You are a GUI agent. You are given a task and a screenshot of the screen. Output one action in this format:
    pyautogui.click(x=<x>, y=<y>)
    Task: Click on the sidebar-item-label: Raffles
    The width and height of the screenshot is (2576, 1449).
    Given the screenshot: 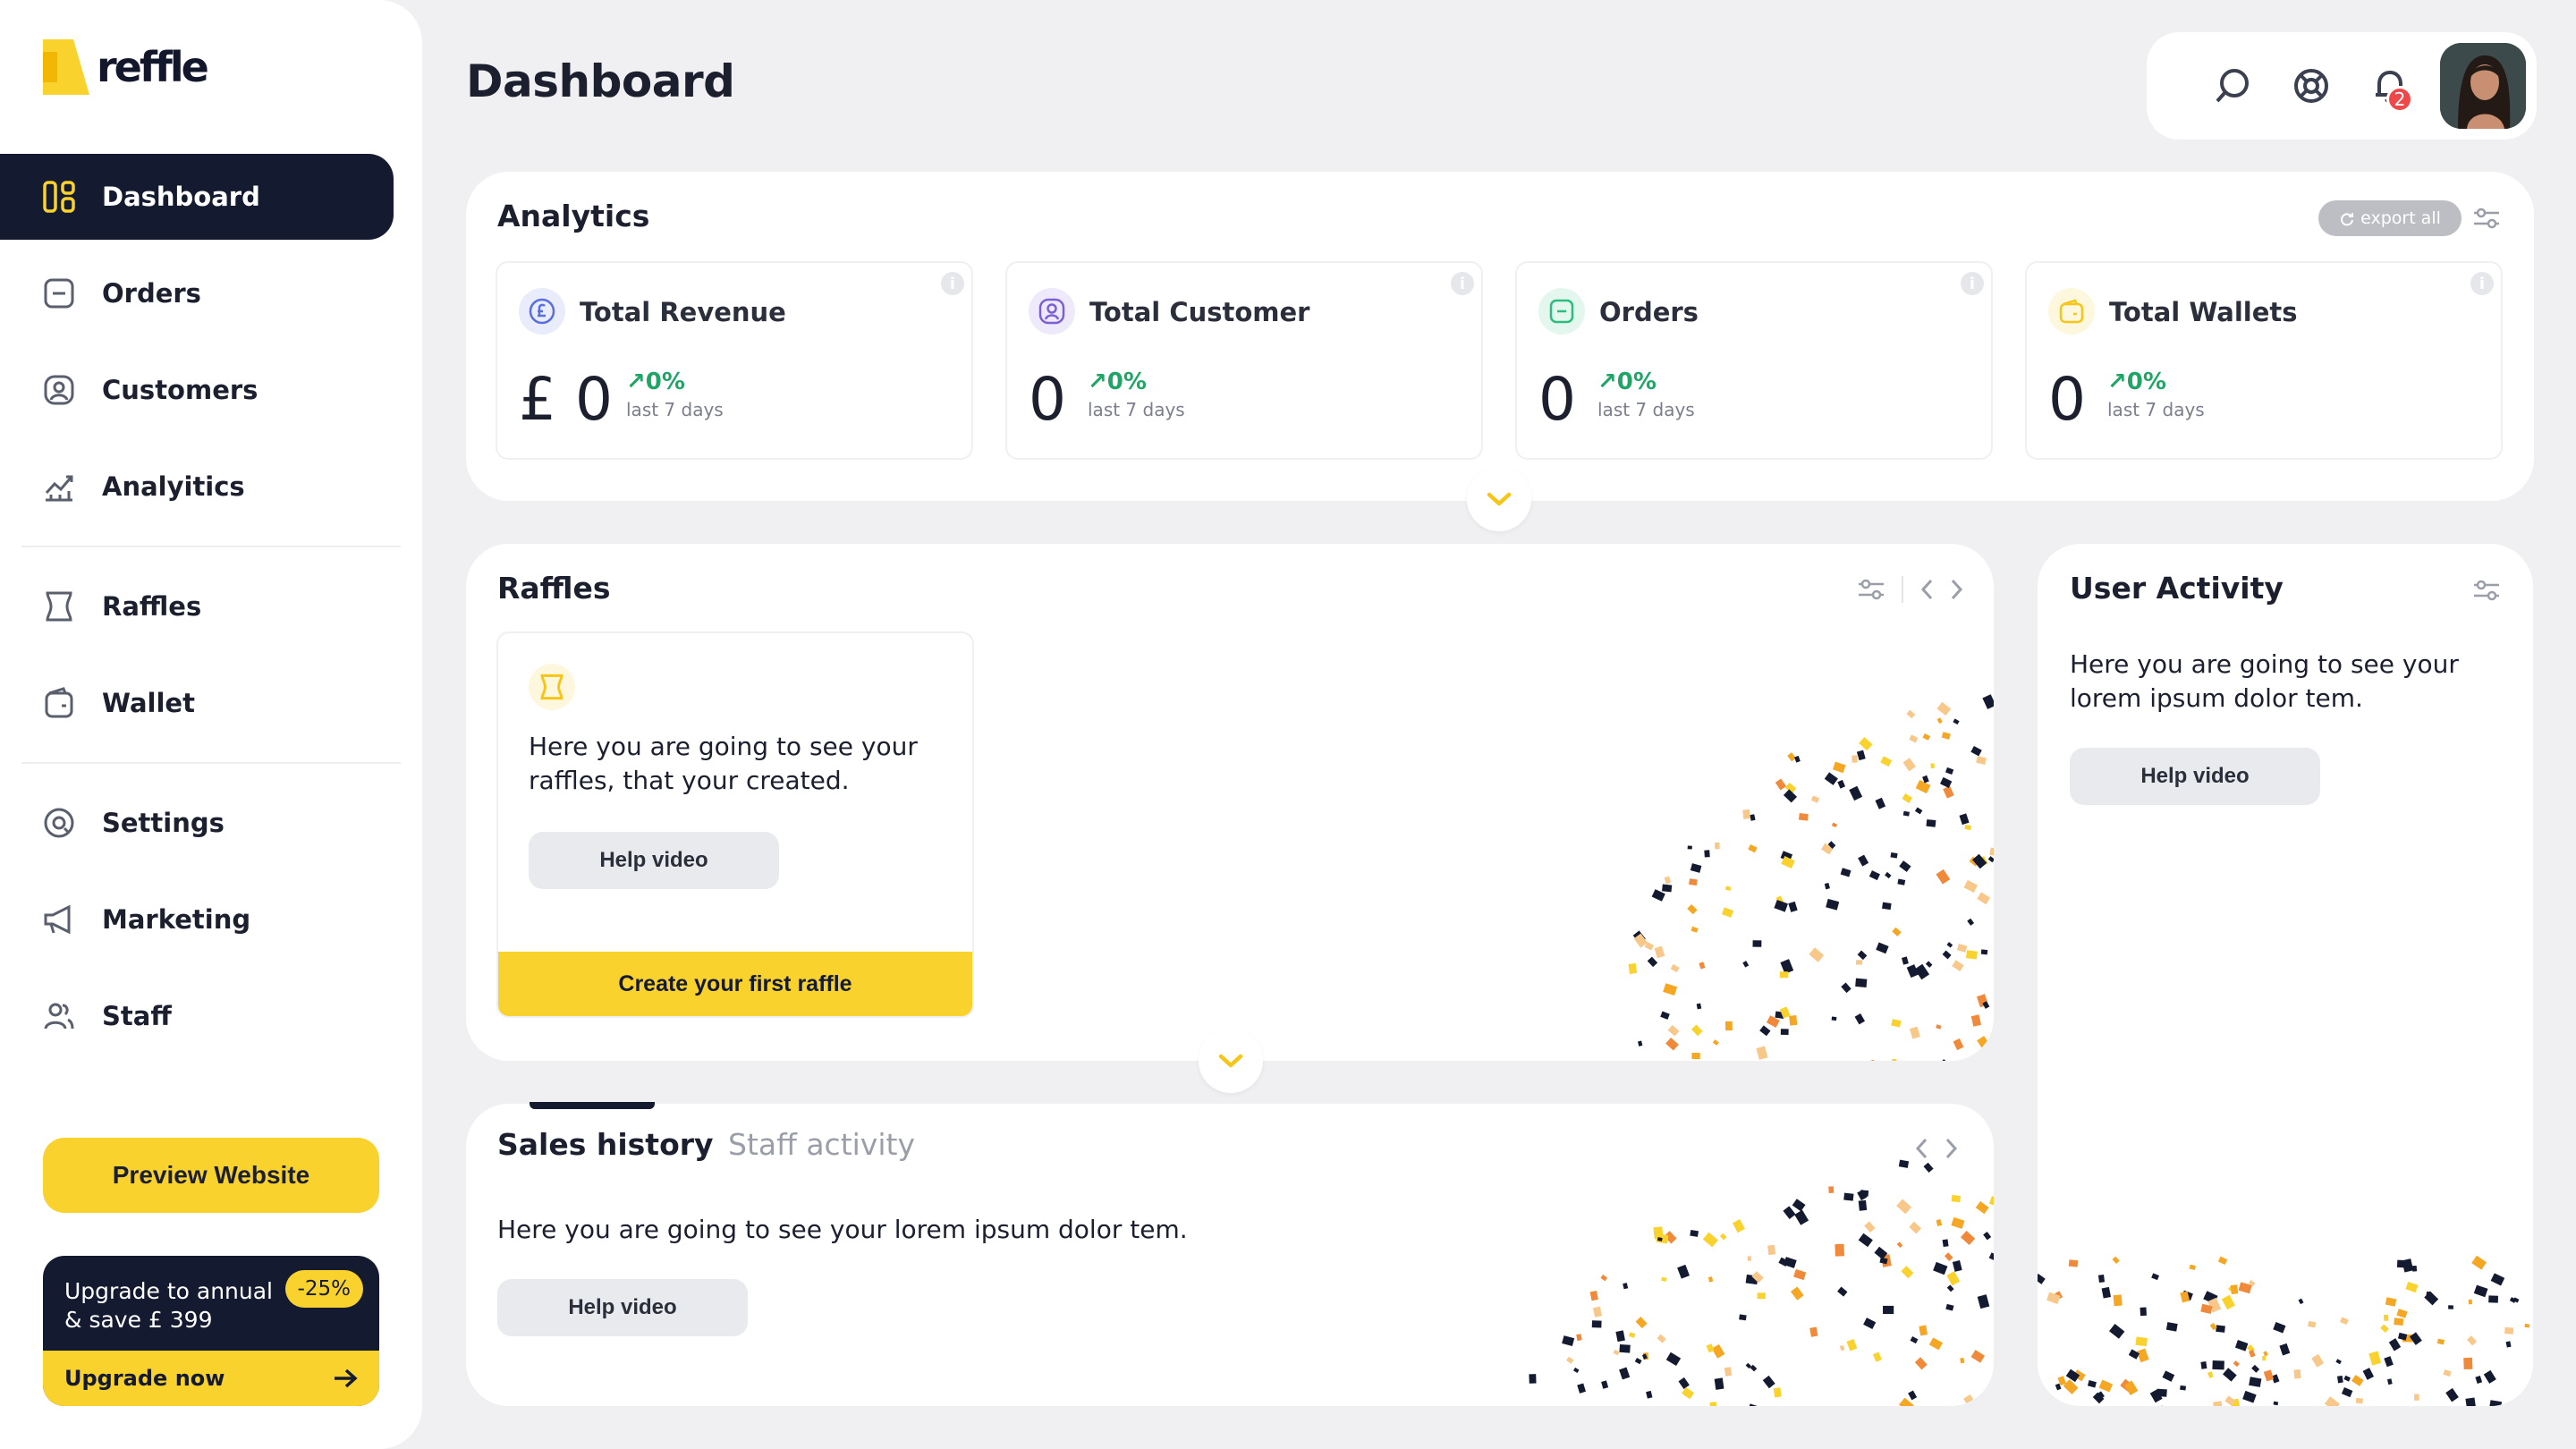 What is the action you would take?
    pyautogui.click(x=152, y=606)
    